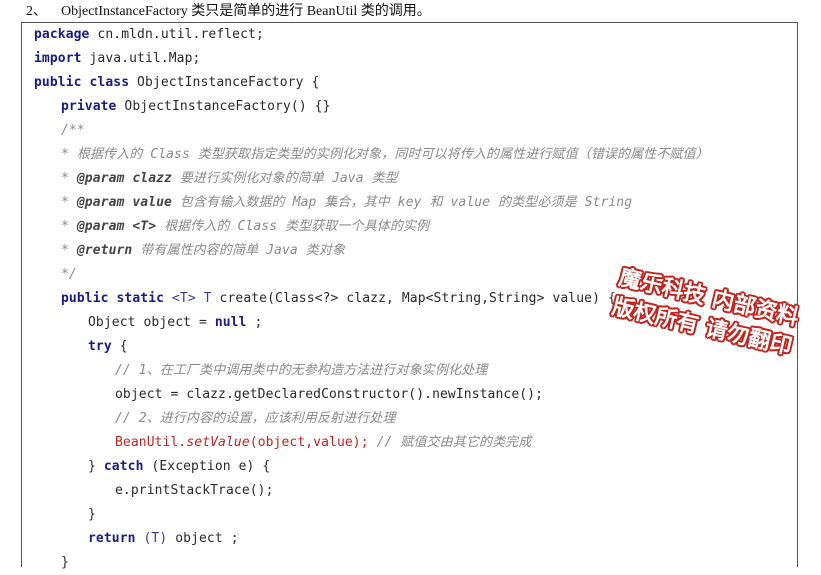 The image size is (821, 575). I want to click on type-param: (T), so click(151, 538).